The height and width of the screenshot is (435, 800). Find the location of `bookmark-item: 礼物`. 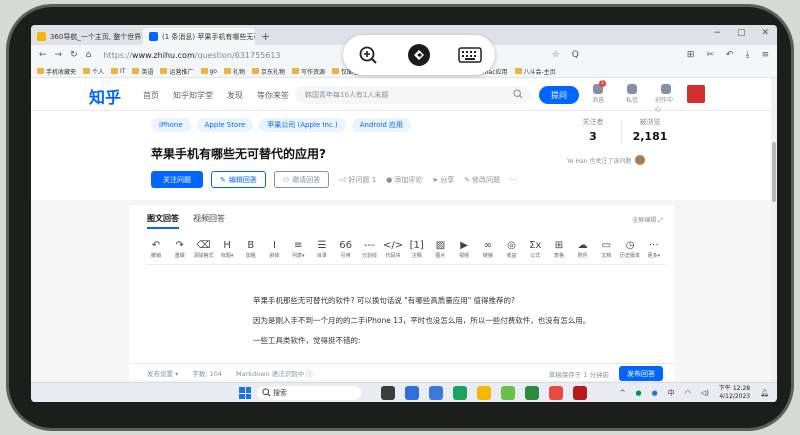

bookmark-item: 礼物 is located at coordinates (234, 71).